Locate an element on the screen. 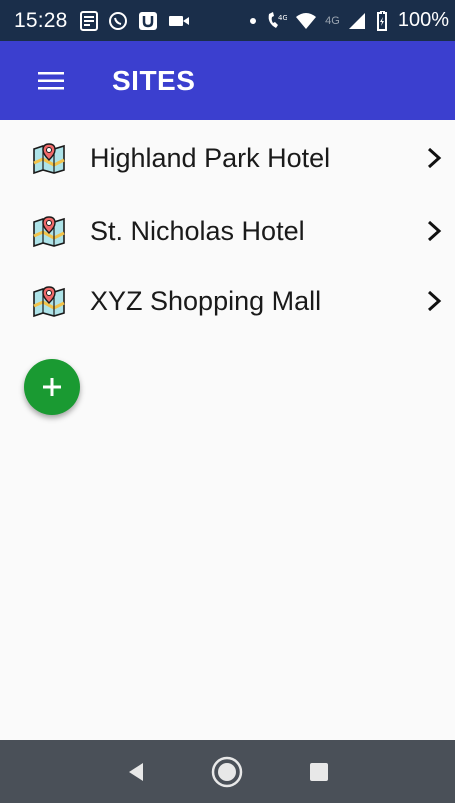  dot-icon is located at coordinates (253, 21).